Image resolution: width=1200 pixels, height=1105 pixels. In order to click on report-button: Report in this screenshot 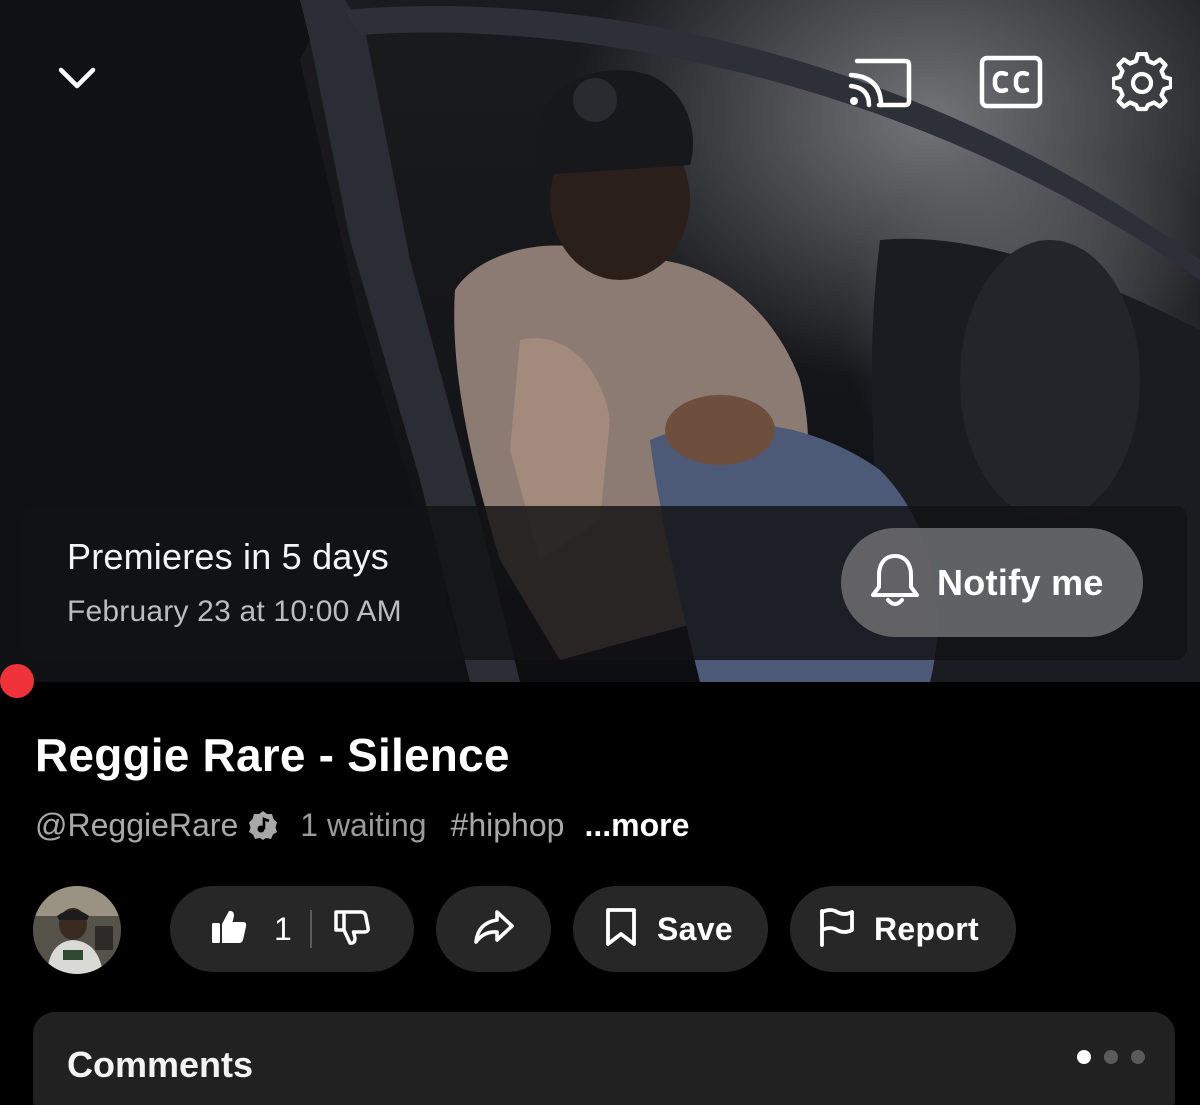, I will do `click(903, 929)`.